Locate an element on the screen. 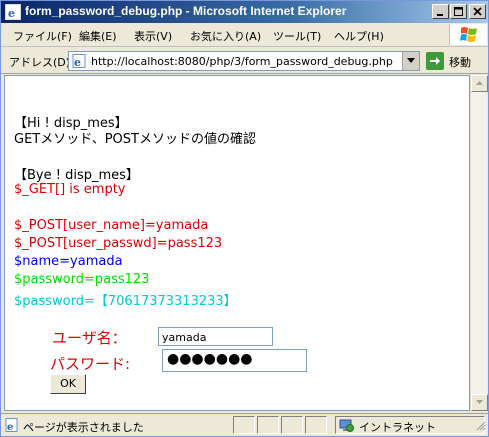  zone-text: イントラネット is located at coordinates (397, 427).